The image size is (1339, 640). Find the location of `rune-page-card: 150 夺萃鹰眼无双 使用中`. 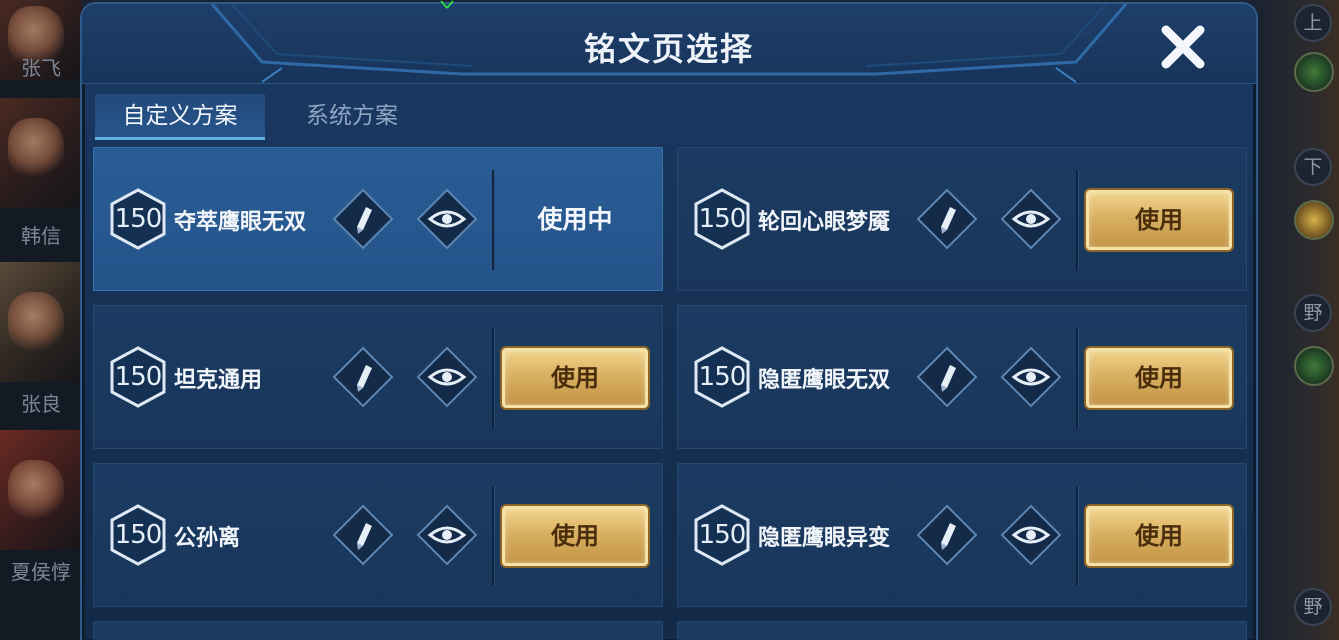

rune-page-card: 150 夺萃鹰眼无双 使用中 is located at coordinates (378, 219).